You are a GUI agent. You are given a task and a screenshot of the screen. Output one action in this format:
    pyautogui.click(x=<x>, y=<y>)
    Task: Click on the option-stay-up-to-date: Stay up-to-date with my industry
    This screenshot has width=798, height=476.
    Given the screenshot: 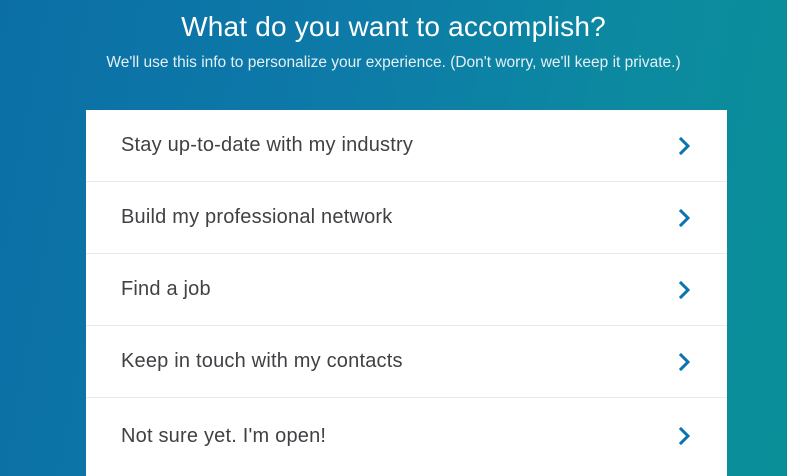 What is the action you would take?
    pyautogui.click(x=406, y=146)
    